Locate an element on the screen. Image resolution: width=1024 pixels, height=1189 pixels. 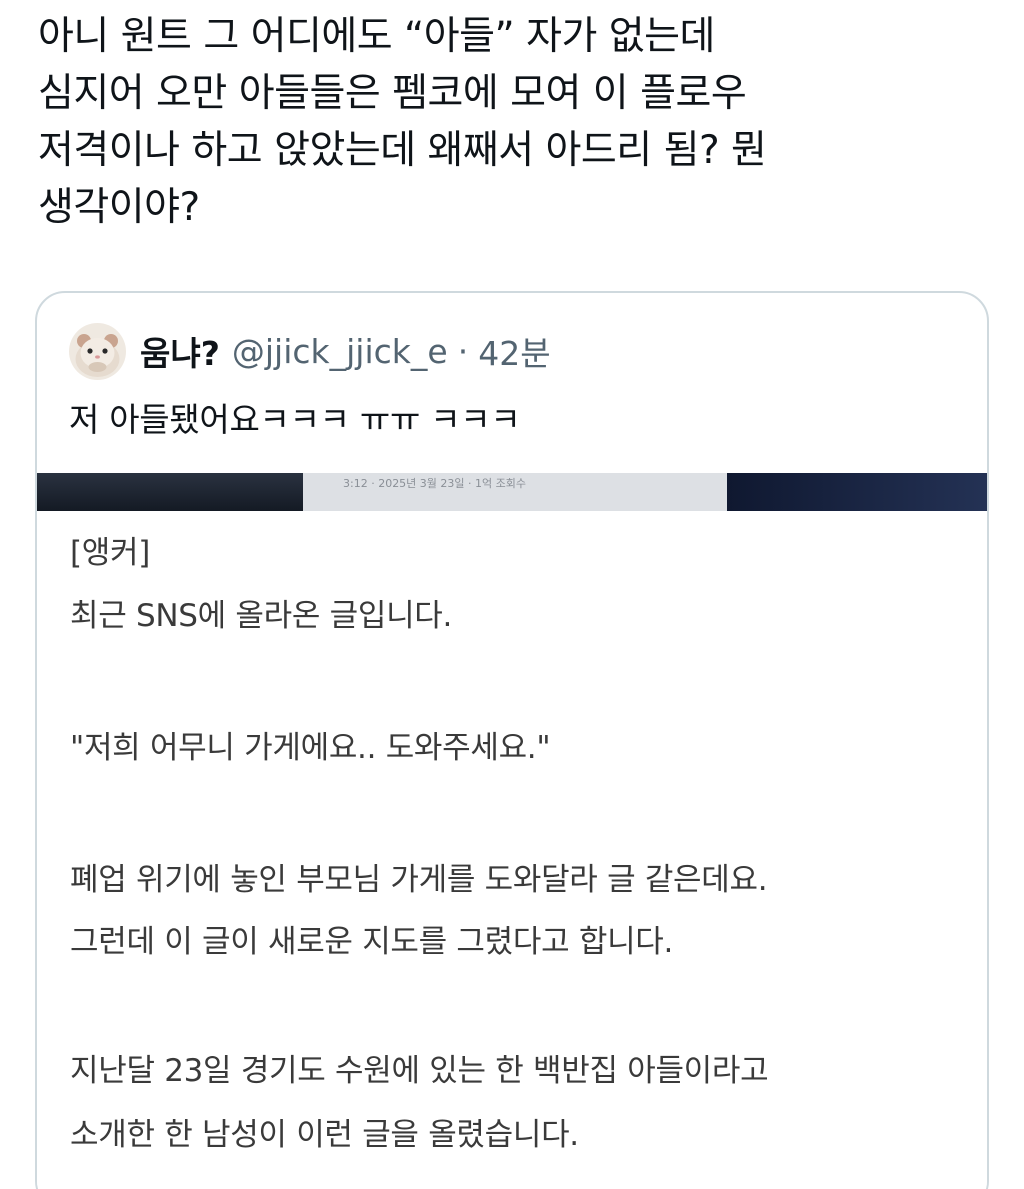
quoted-tweet-text: 저 아들됐어요ㅋㅋㅋ ㅠㅠ ㅋㅋㅋ is located at coordinates (295, 419).